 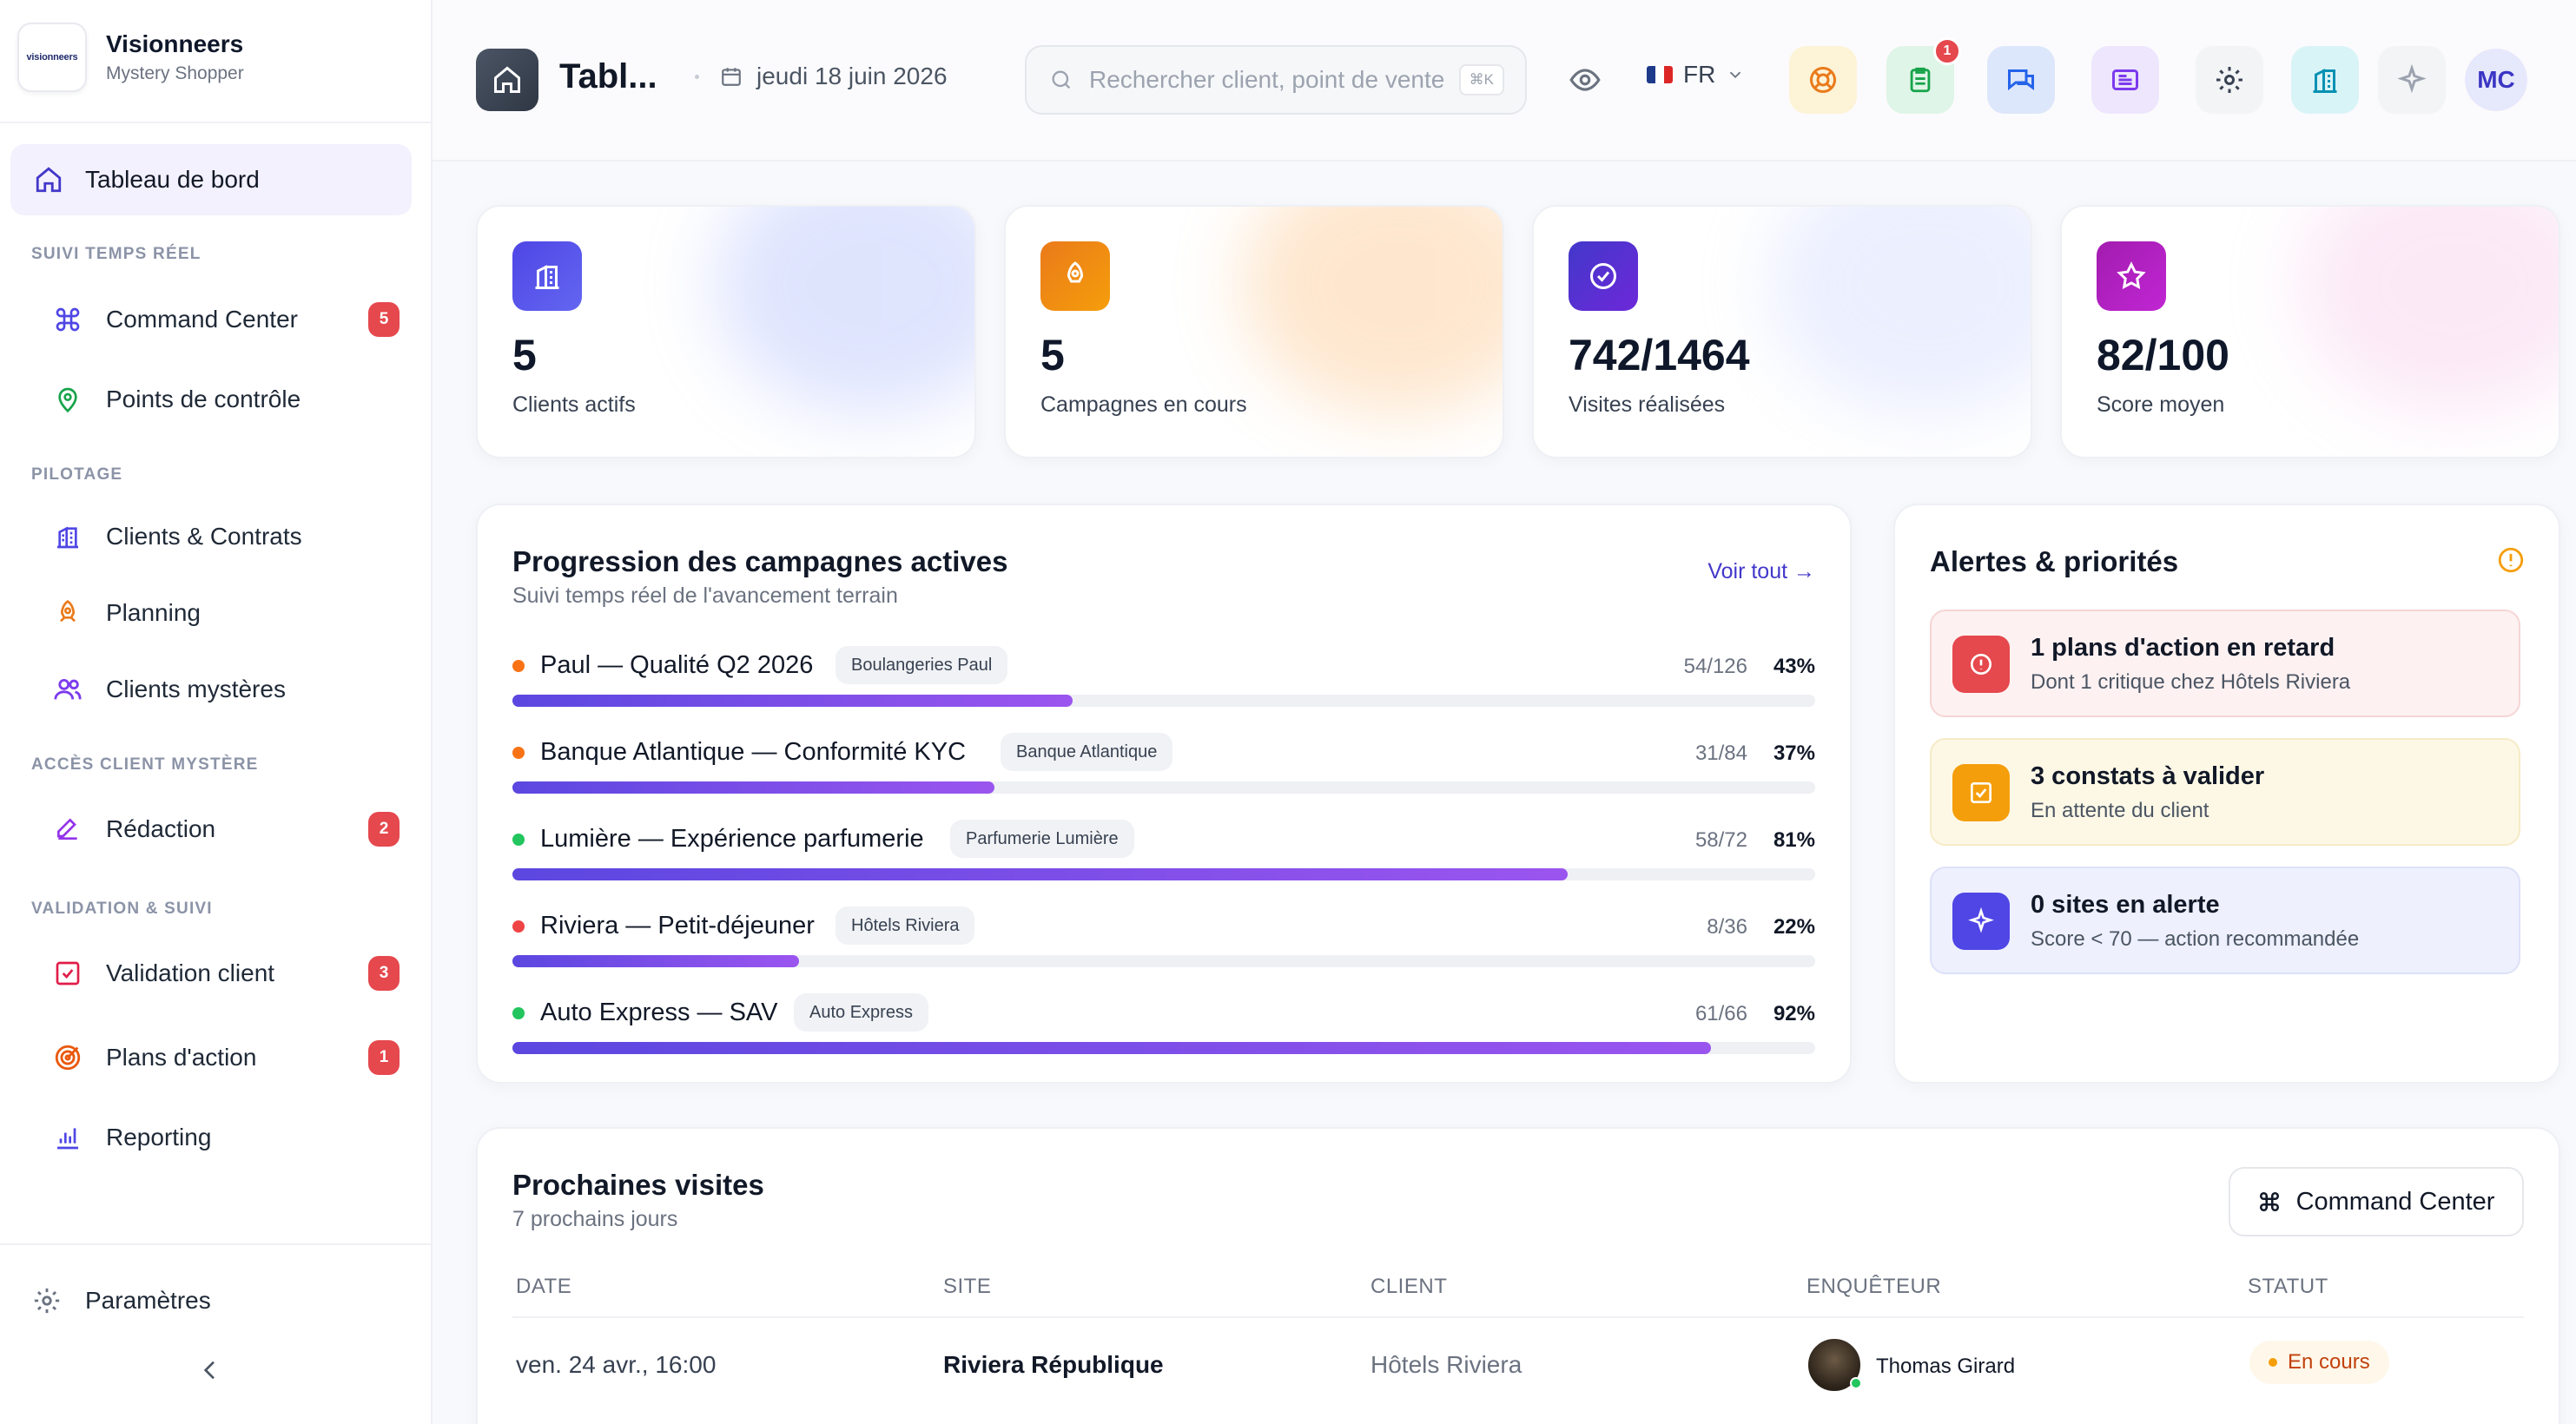 I want to click on campaign-count: 58/72, so click(x=1721, y=840).